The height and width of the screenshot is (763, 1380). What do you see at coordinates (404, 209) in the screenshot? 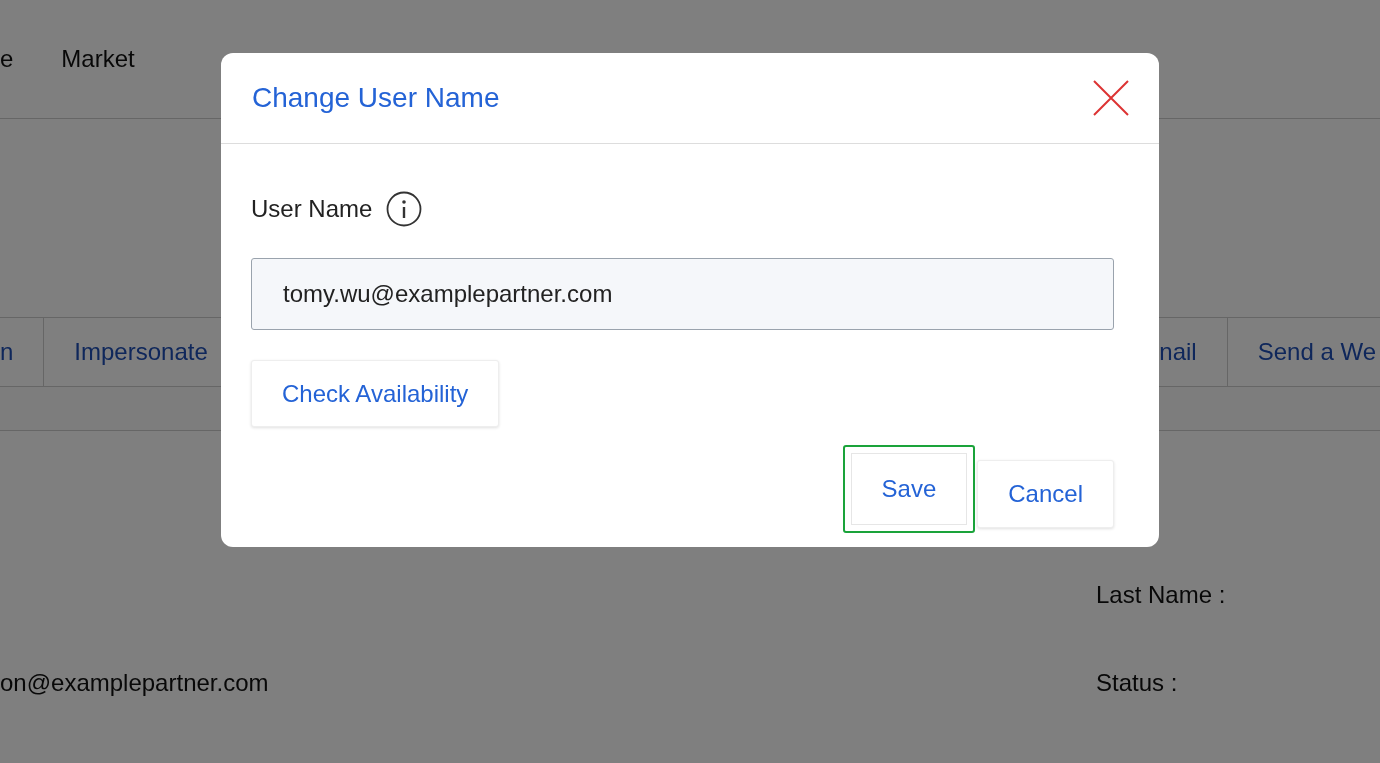
I see `info-icon` at bounding box center [404, 209].